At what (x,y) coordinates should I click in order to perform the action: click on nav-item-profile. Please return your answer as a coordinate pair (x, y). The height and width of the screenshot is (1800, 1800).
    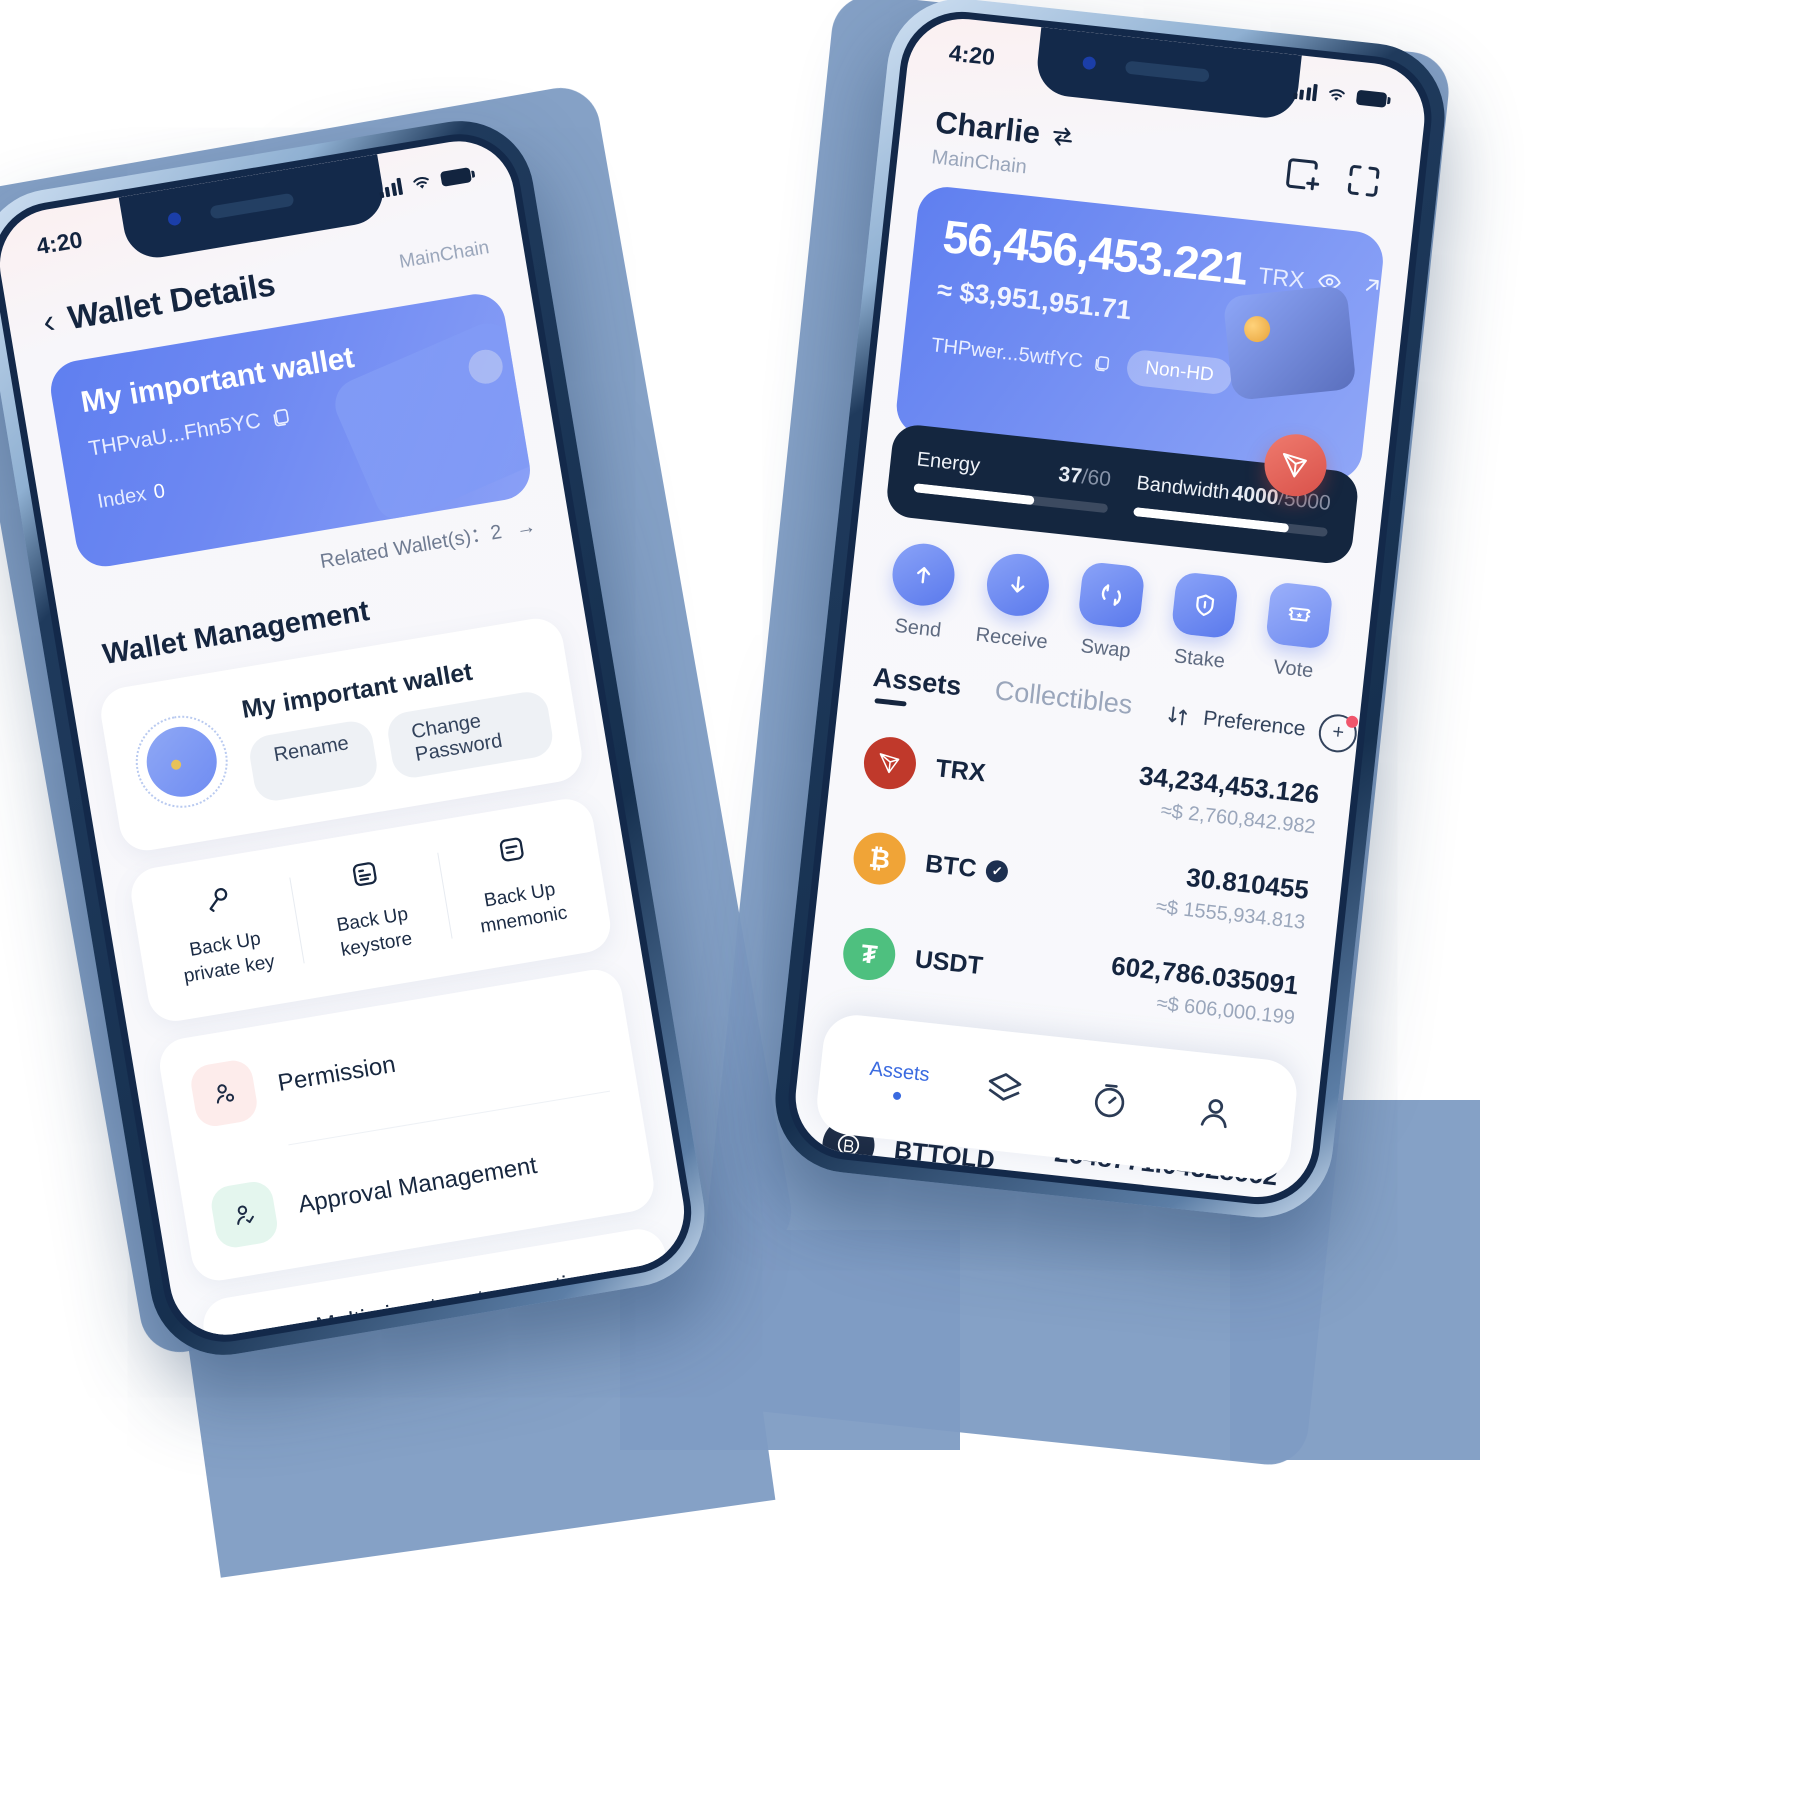
    Looking at the image, I should click on (1215, 1114).